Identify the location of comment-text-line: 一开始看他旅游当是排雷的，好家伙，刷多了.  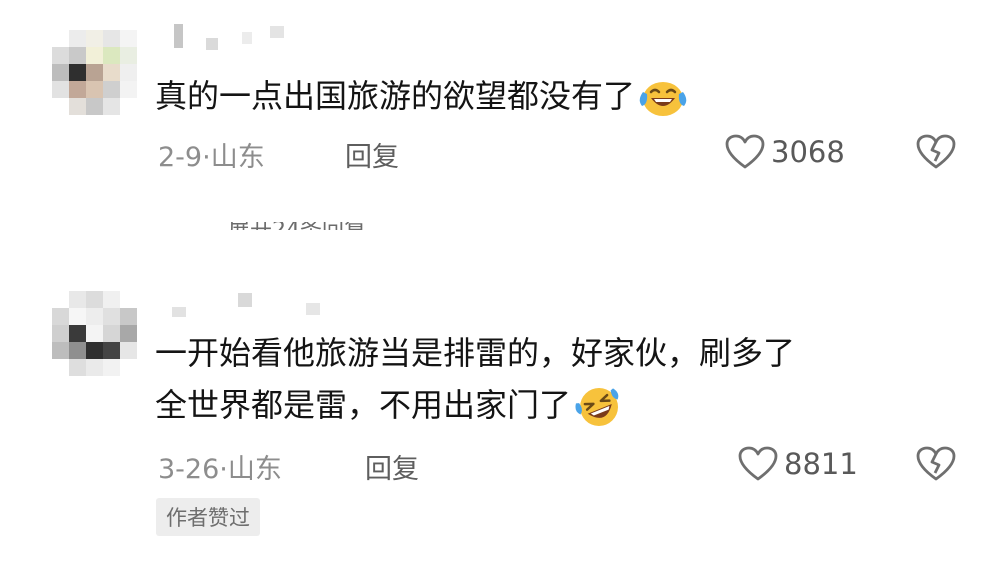
(475, 353).